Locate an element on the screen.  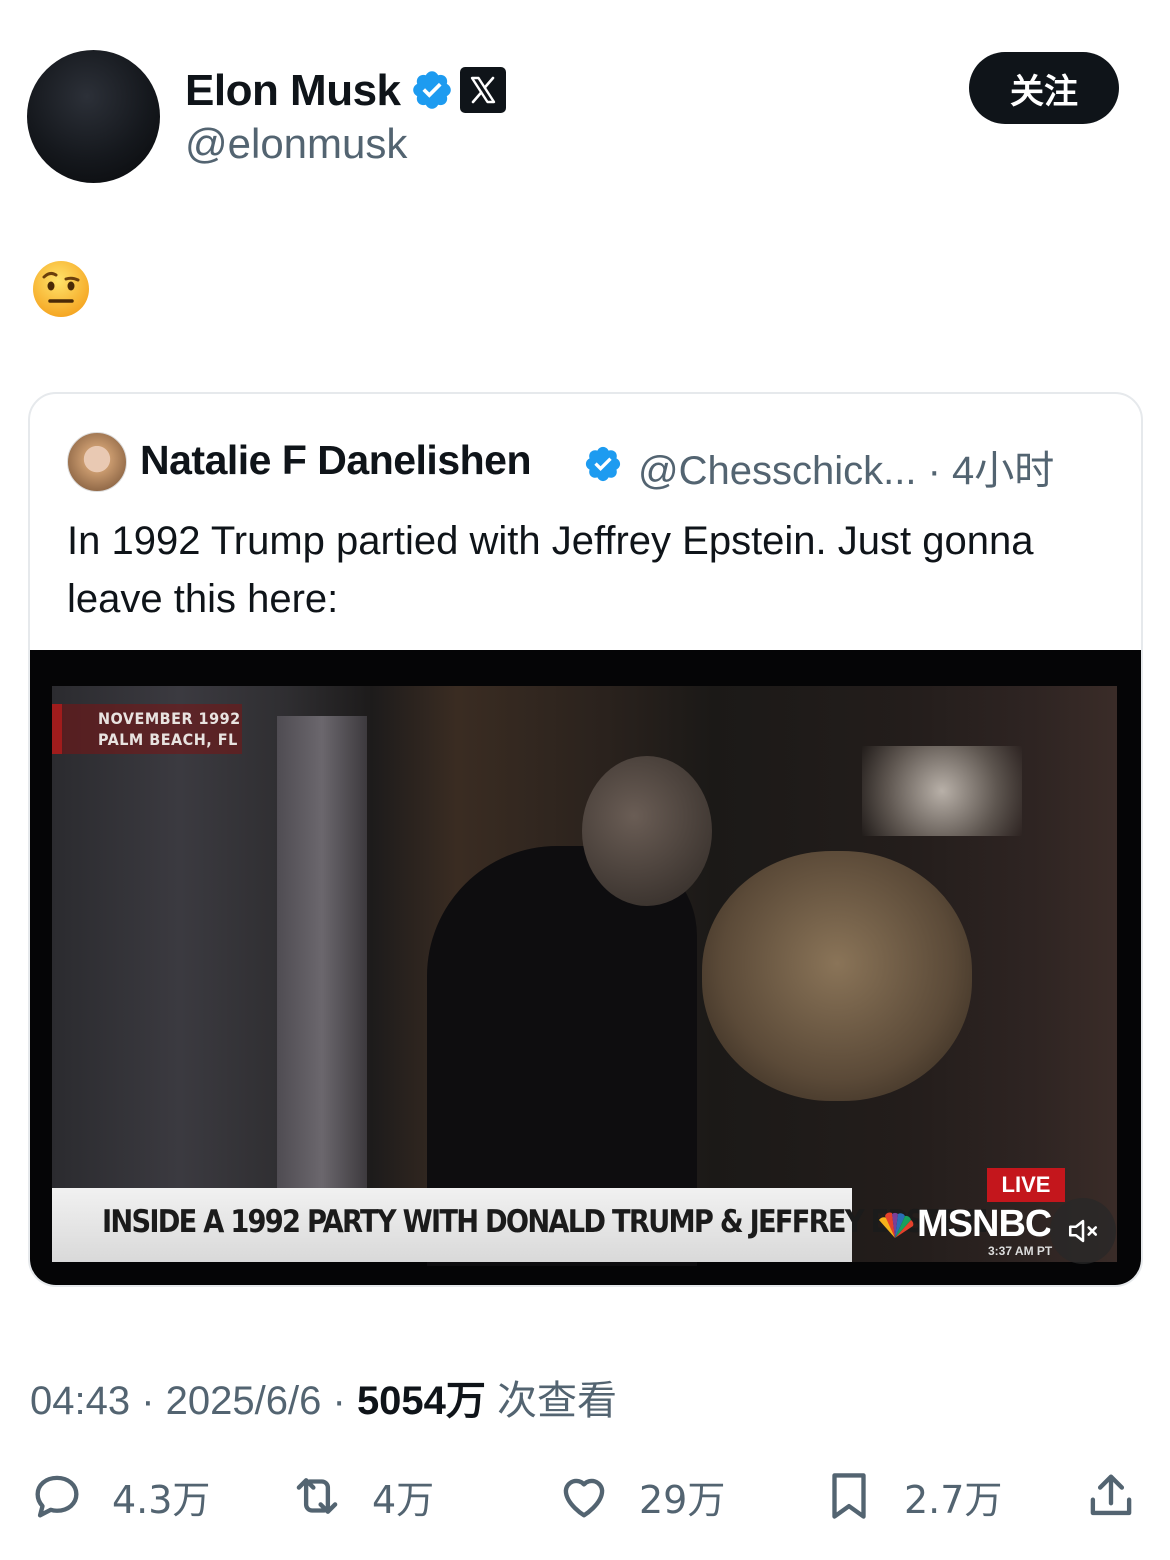
author-name: Elon Musk is located at coordinates (293, 91).